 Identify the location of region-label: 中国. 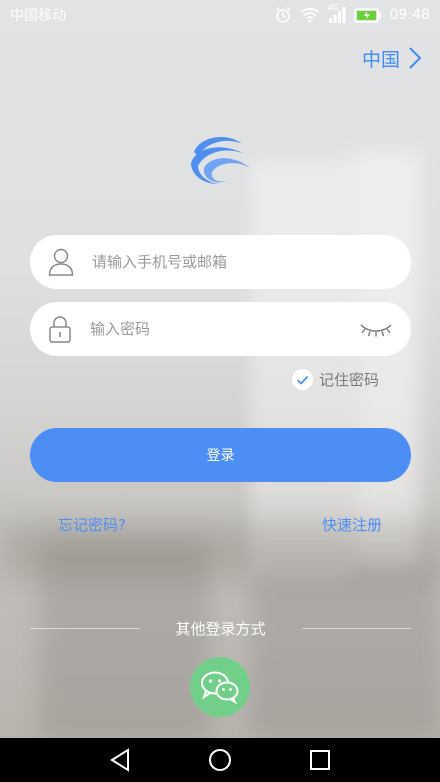
(380, 59).